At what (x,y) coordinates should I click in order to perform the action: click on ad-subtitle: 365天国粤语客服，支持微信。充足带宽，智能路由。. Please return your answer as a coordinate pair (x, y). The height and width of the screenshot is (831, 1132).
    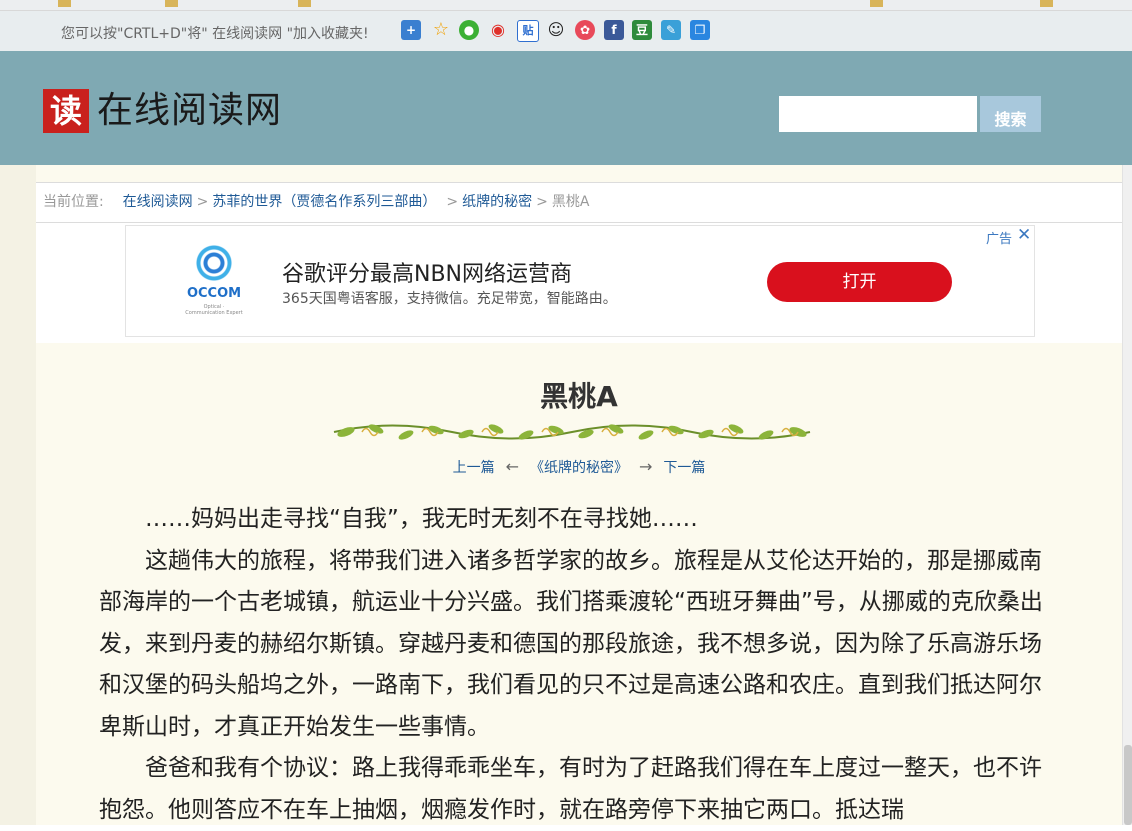
    Looking at the image, I should click on (449, 299).